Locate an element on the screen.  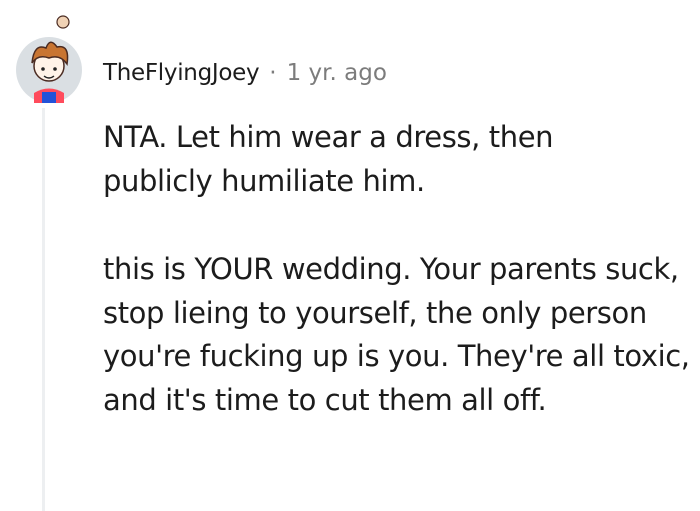
user-avatar is located at coordinates (49, 59).